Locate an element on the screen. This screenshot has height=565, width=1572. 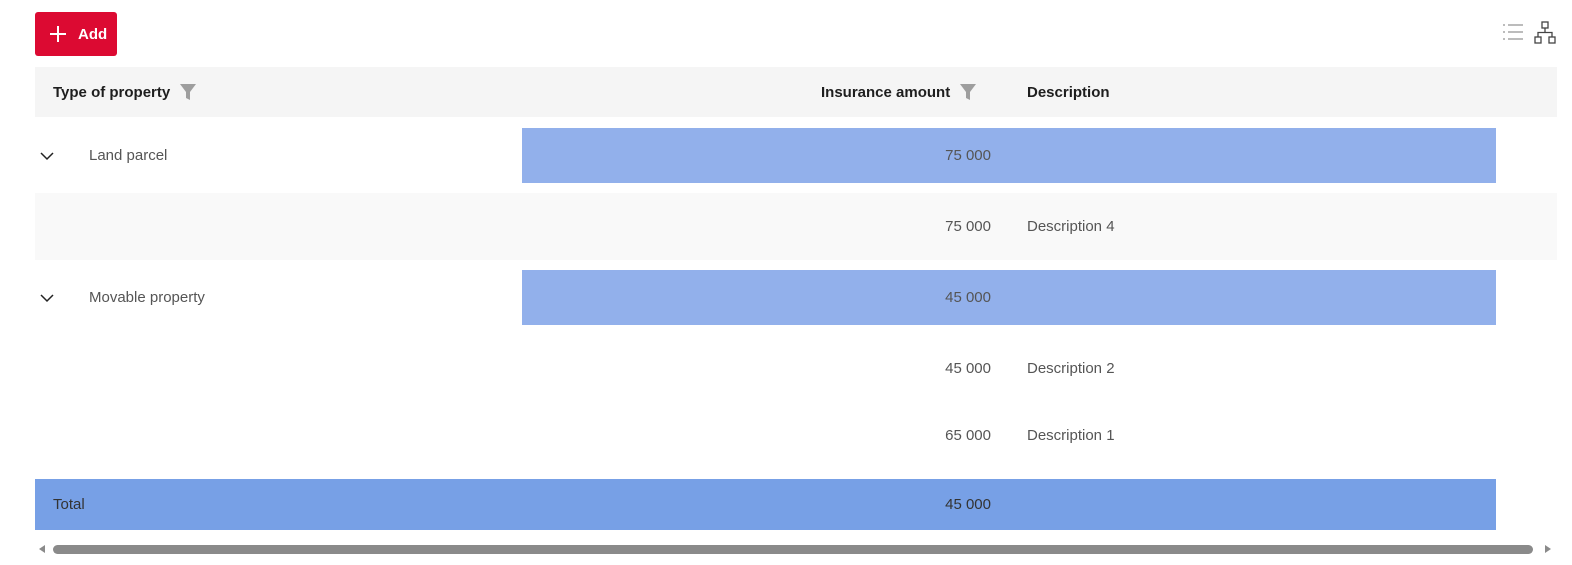
column-header-type: Type of property is located at coordinates (125, 92).